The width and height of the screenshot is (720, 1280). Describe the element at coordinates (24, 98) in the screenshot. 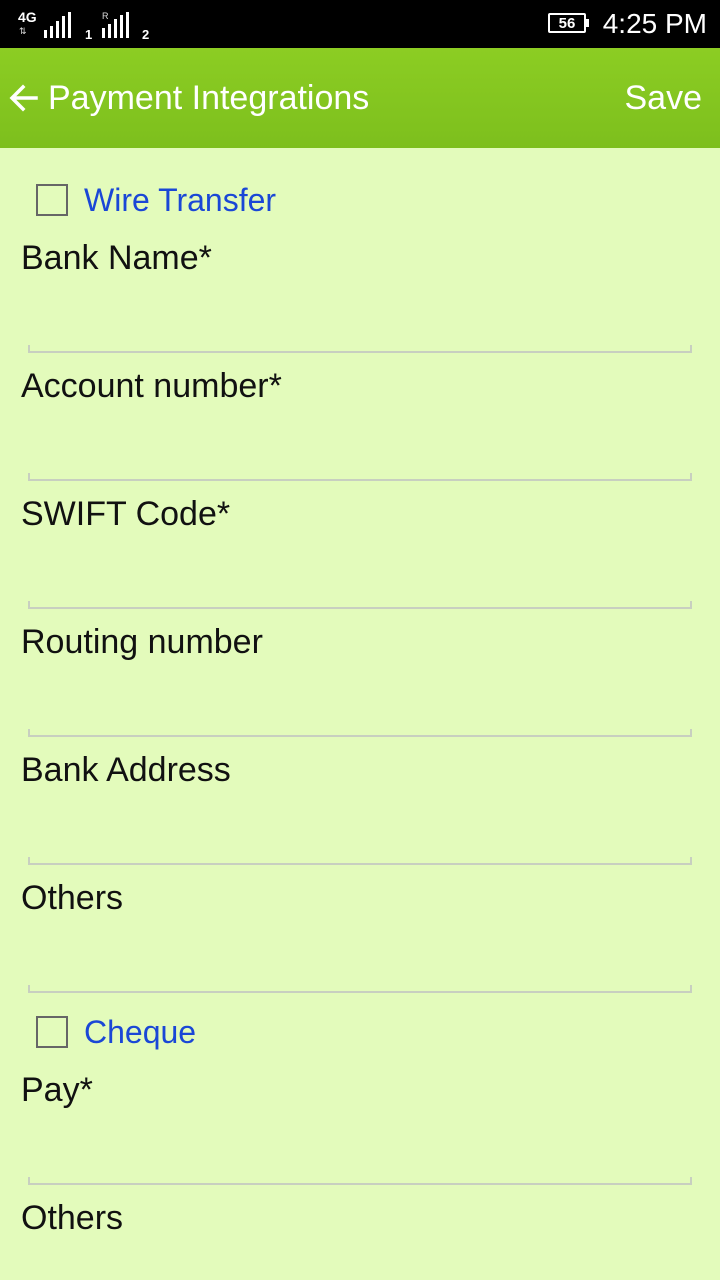

I see `arrow-left-icon` at that location.